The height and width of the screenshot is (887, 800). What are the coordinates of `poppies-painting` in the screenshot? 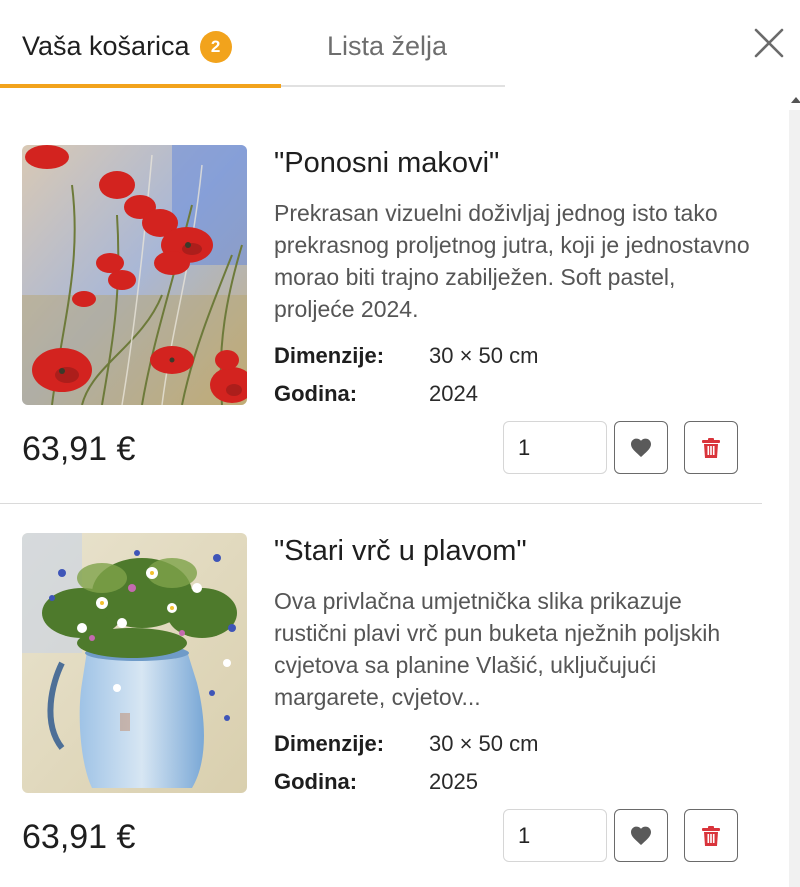 It's located at (134, 275).